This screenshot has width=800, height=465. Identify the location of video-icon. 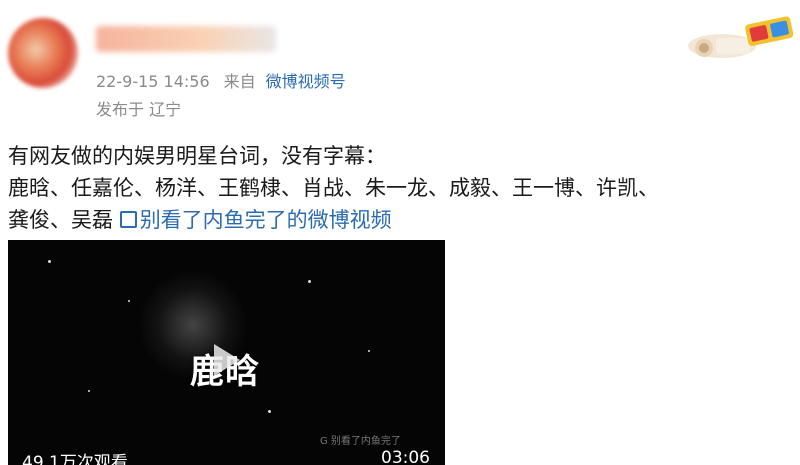
(128, 219).